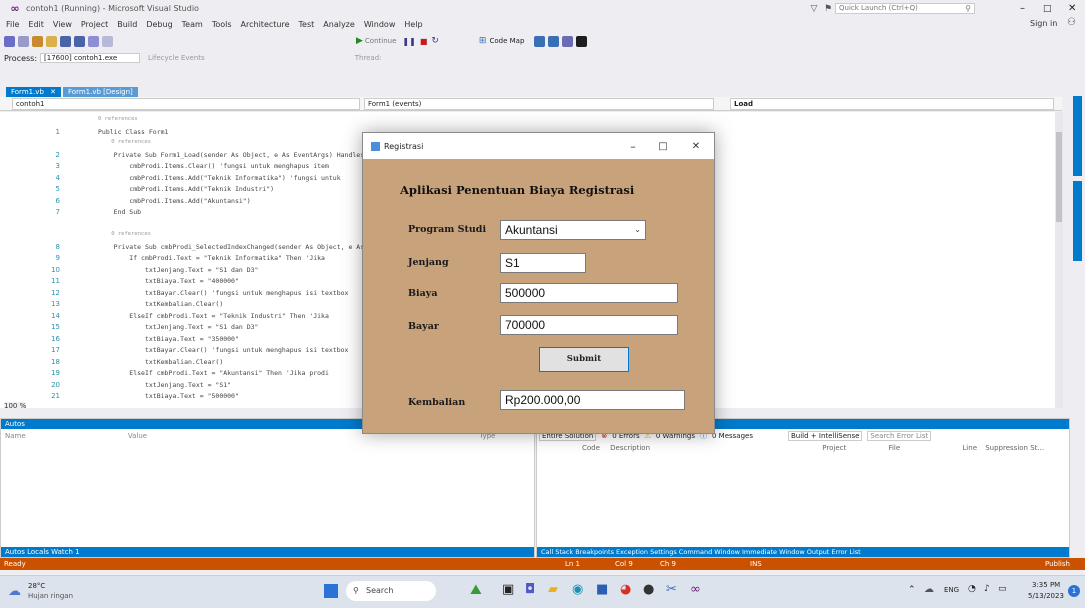 The height and width of the screenshot is (608, 1085). Describe the element at coordinates (380, 24) in the screenshot. I see `menu-item-window: Window` at that location.